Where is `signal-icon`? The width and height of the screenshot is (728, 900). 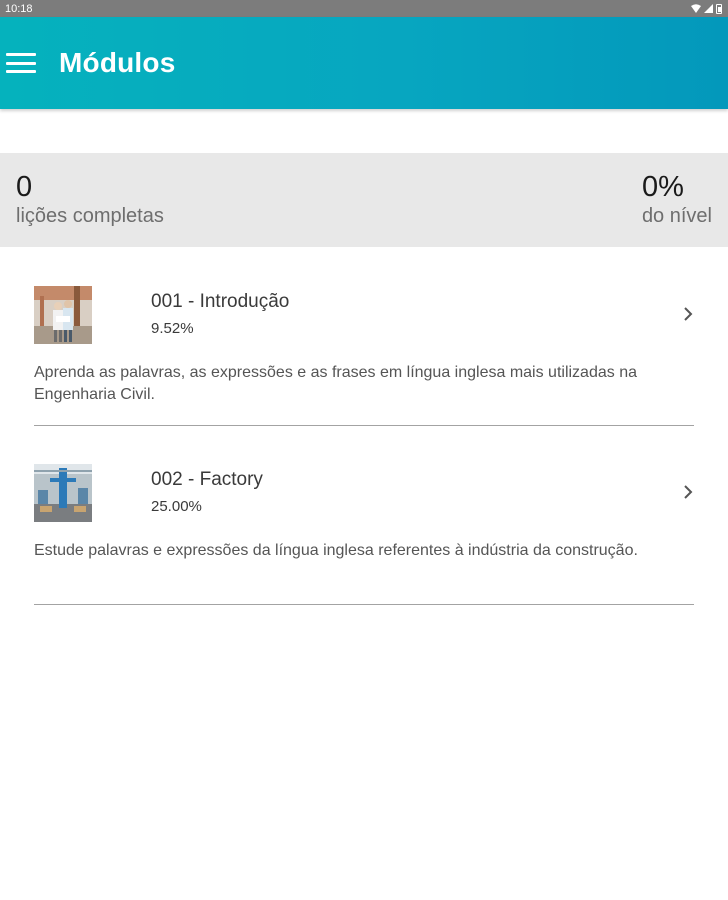
signal-icon is located at coordinates (708, 8).